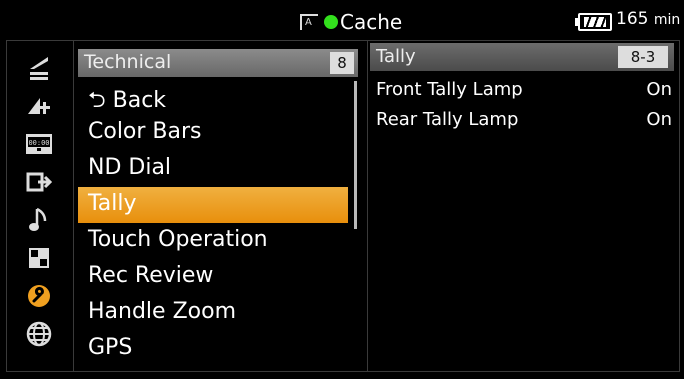 The width and height of the screenshot is (684, 379). What do you see at coordinates (145, 131) in the screenshot?
I see `menu-item-label: Color Bars` at bounding box center [145, 131].